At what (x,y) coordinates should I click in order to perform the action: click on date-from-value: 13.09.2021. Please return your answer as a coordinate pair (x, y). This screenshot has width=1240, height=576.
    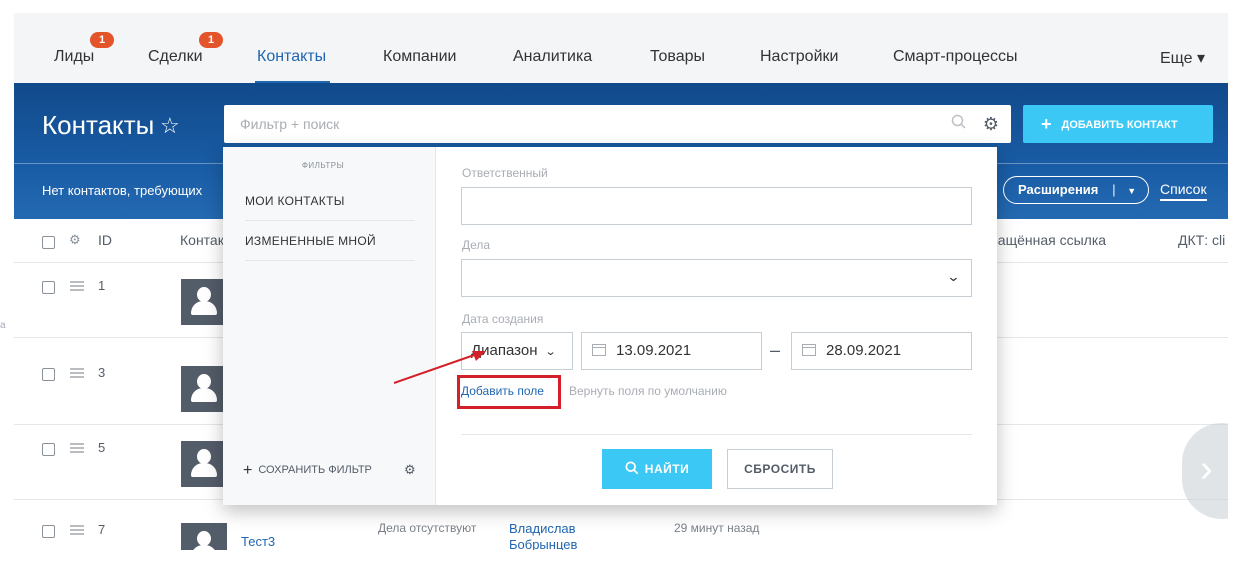
    Looking at the image, I should click on (654, 350).